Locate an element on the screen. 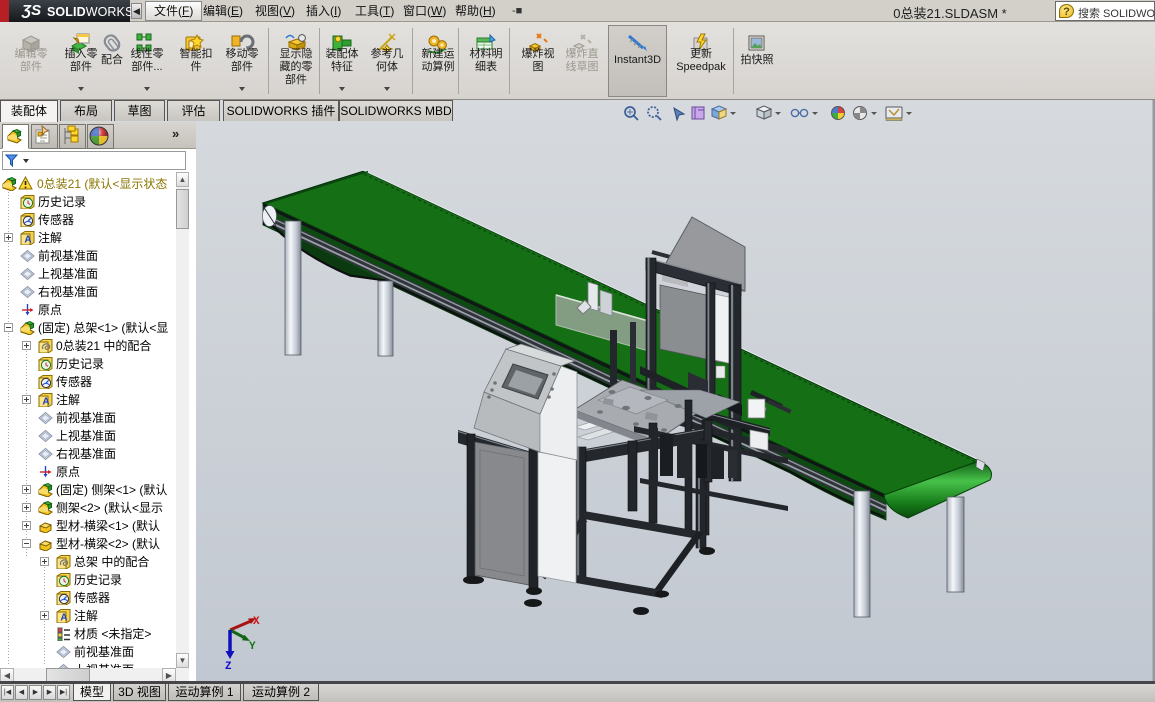 The image size is (1155, 702). svg-text: X is located at coordinates (256, 622).